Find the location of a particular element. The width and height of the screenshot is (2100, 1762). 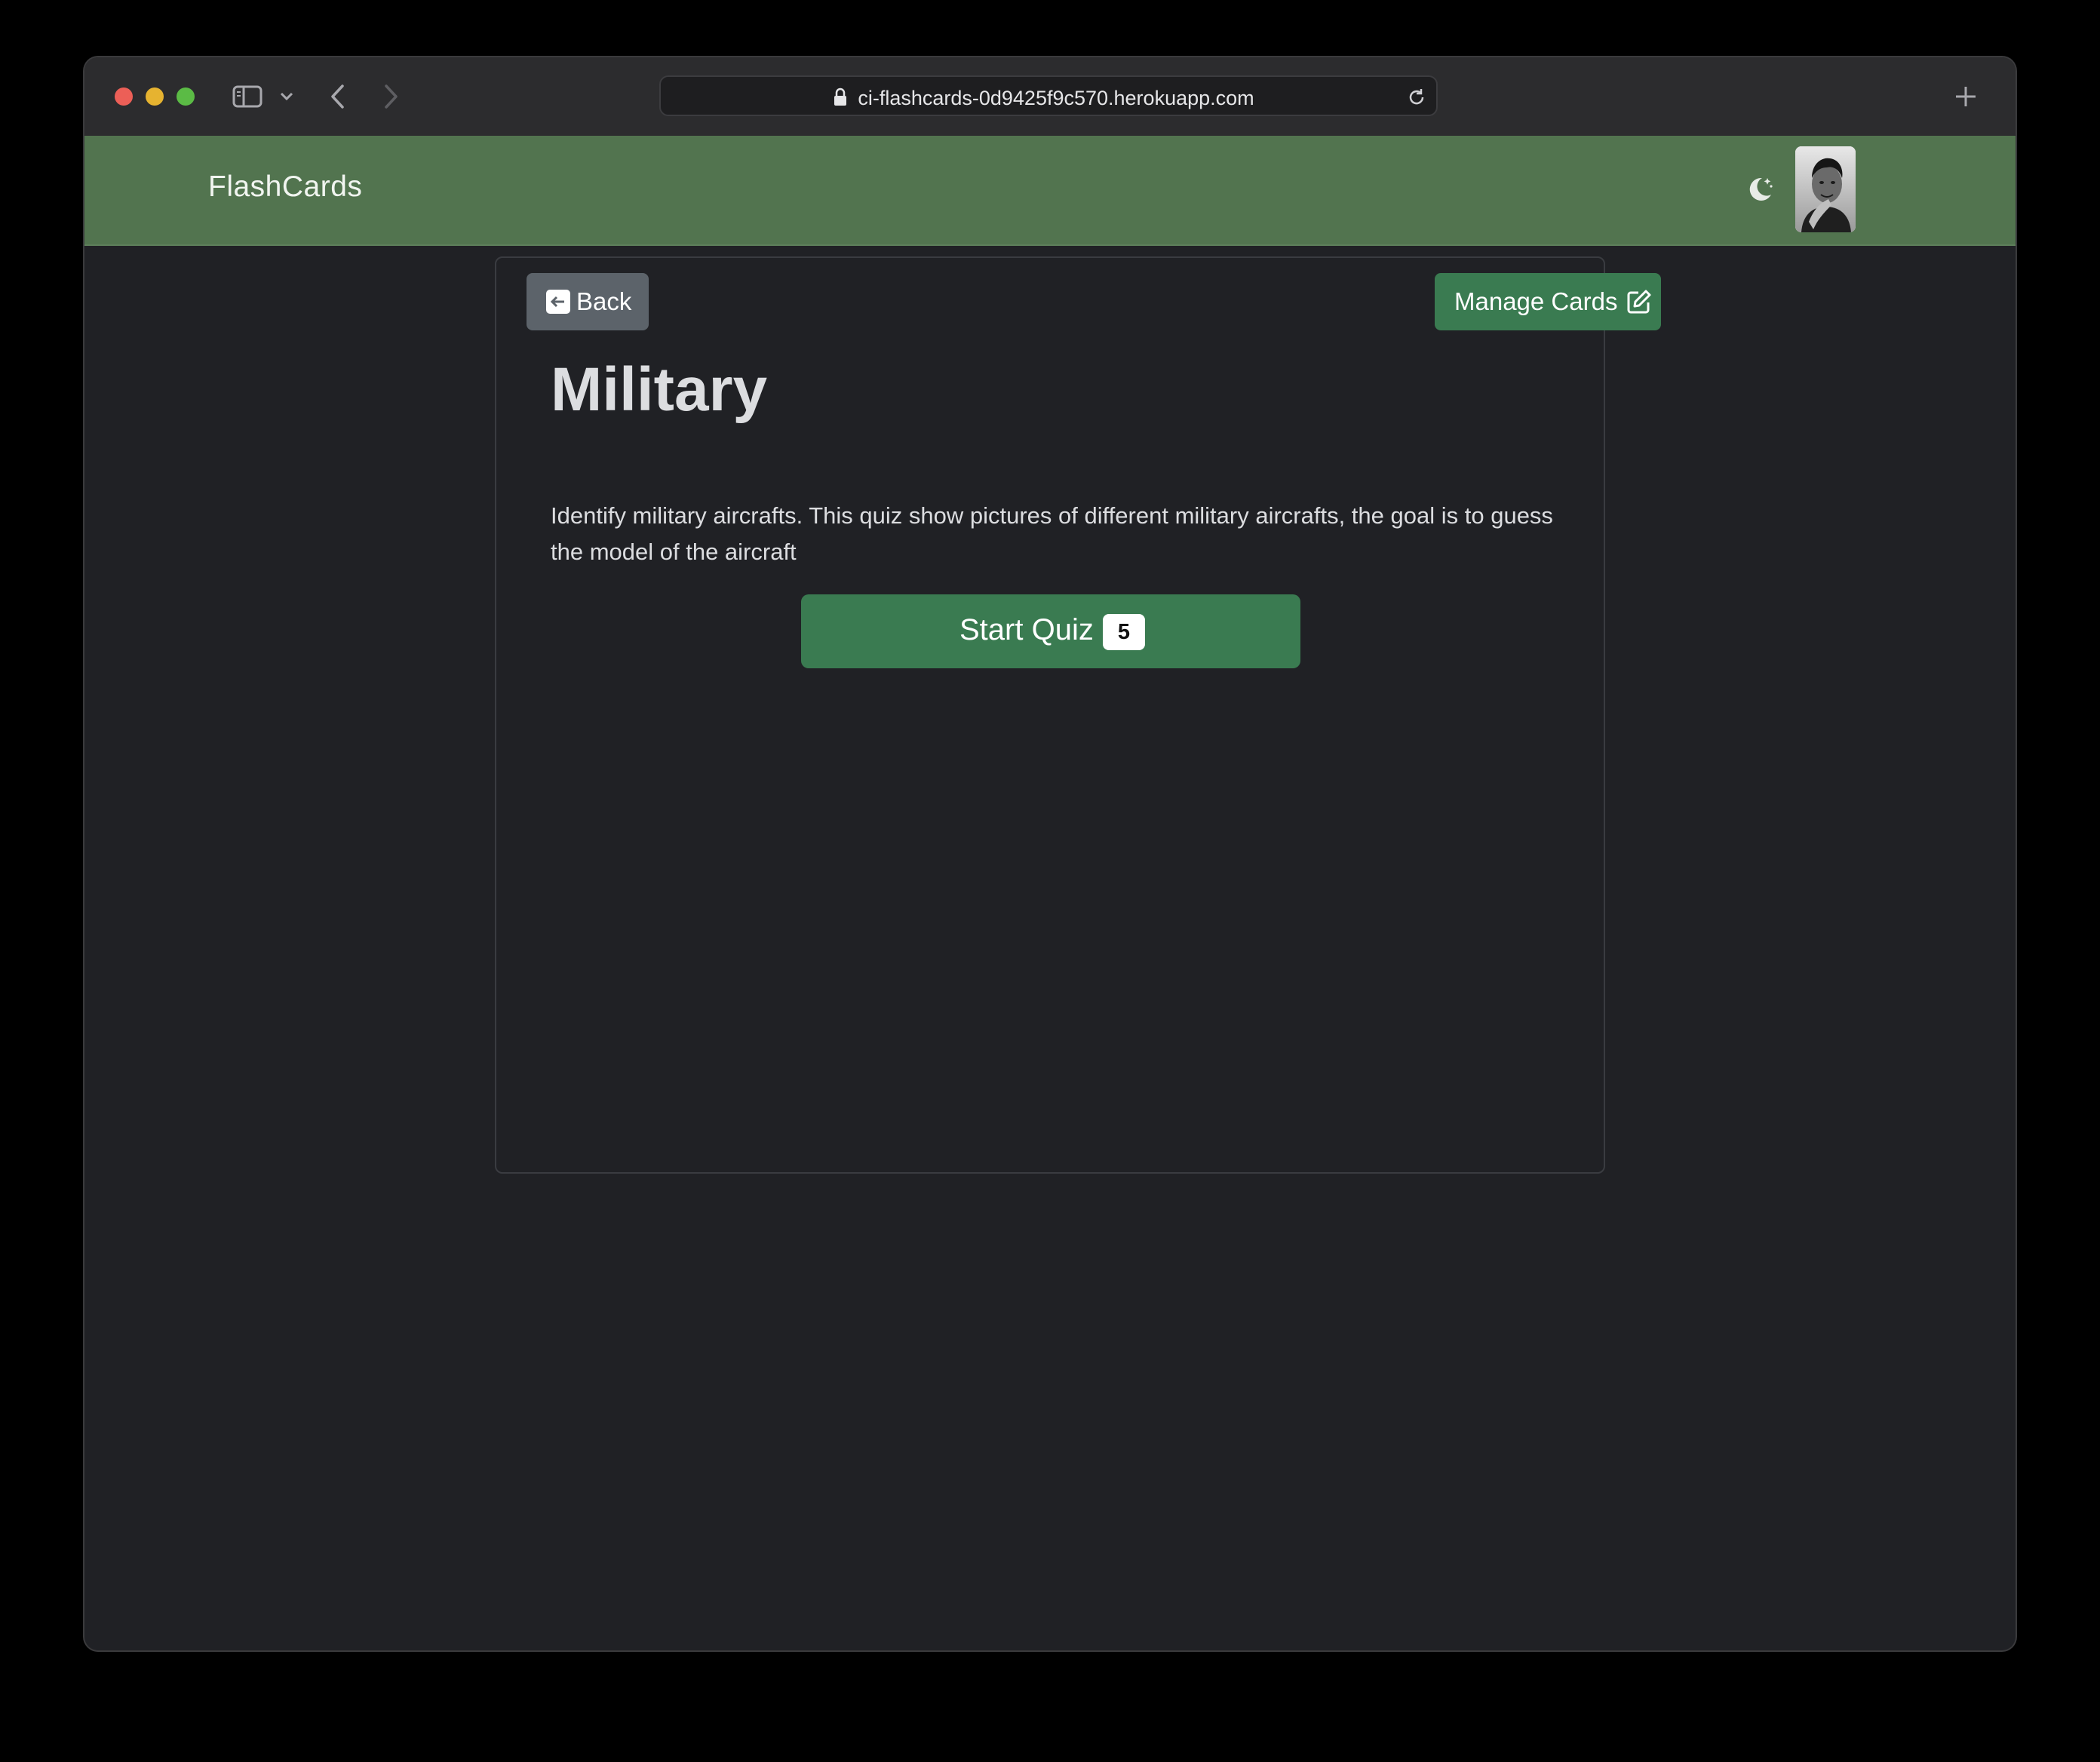

forward-nav-icon is located at coordinates (391, 96).